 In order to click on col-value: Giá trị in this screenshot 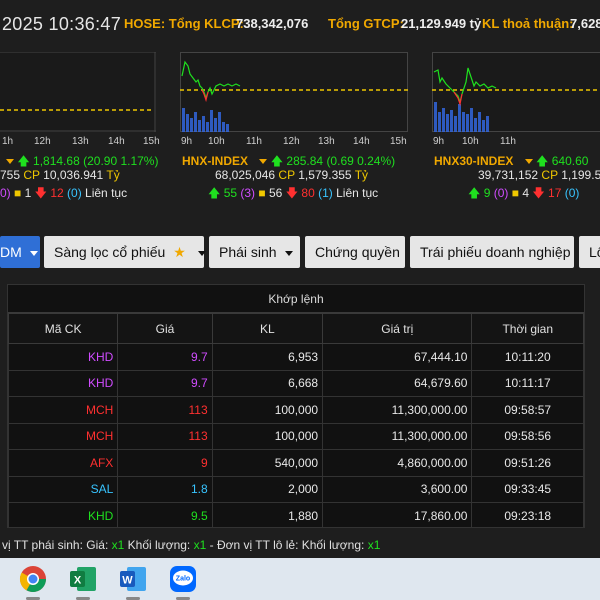, I will do `click(397, 328)`.